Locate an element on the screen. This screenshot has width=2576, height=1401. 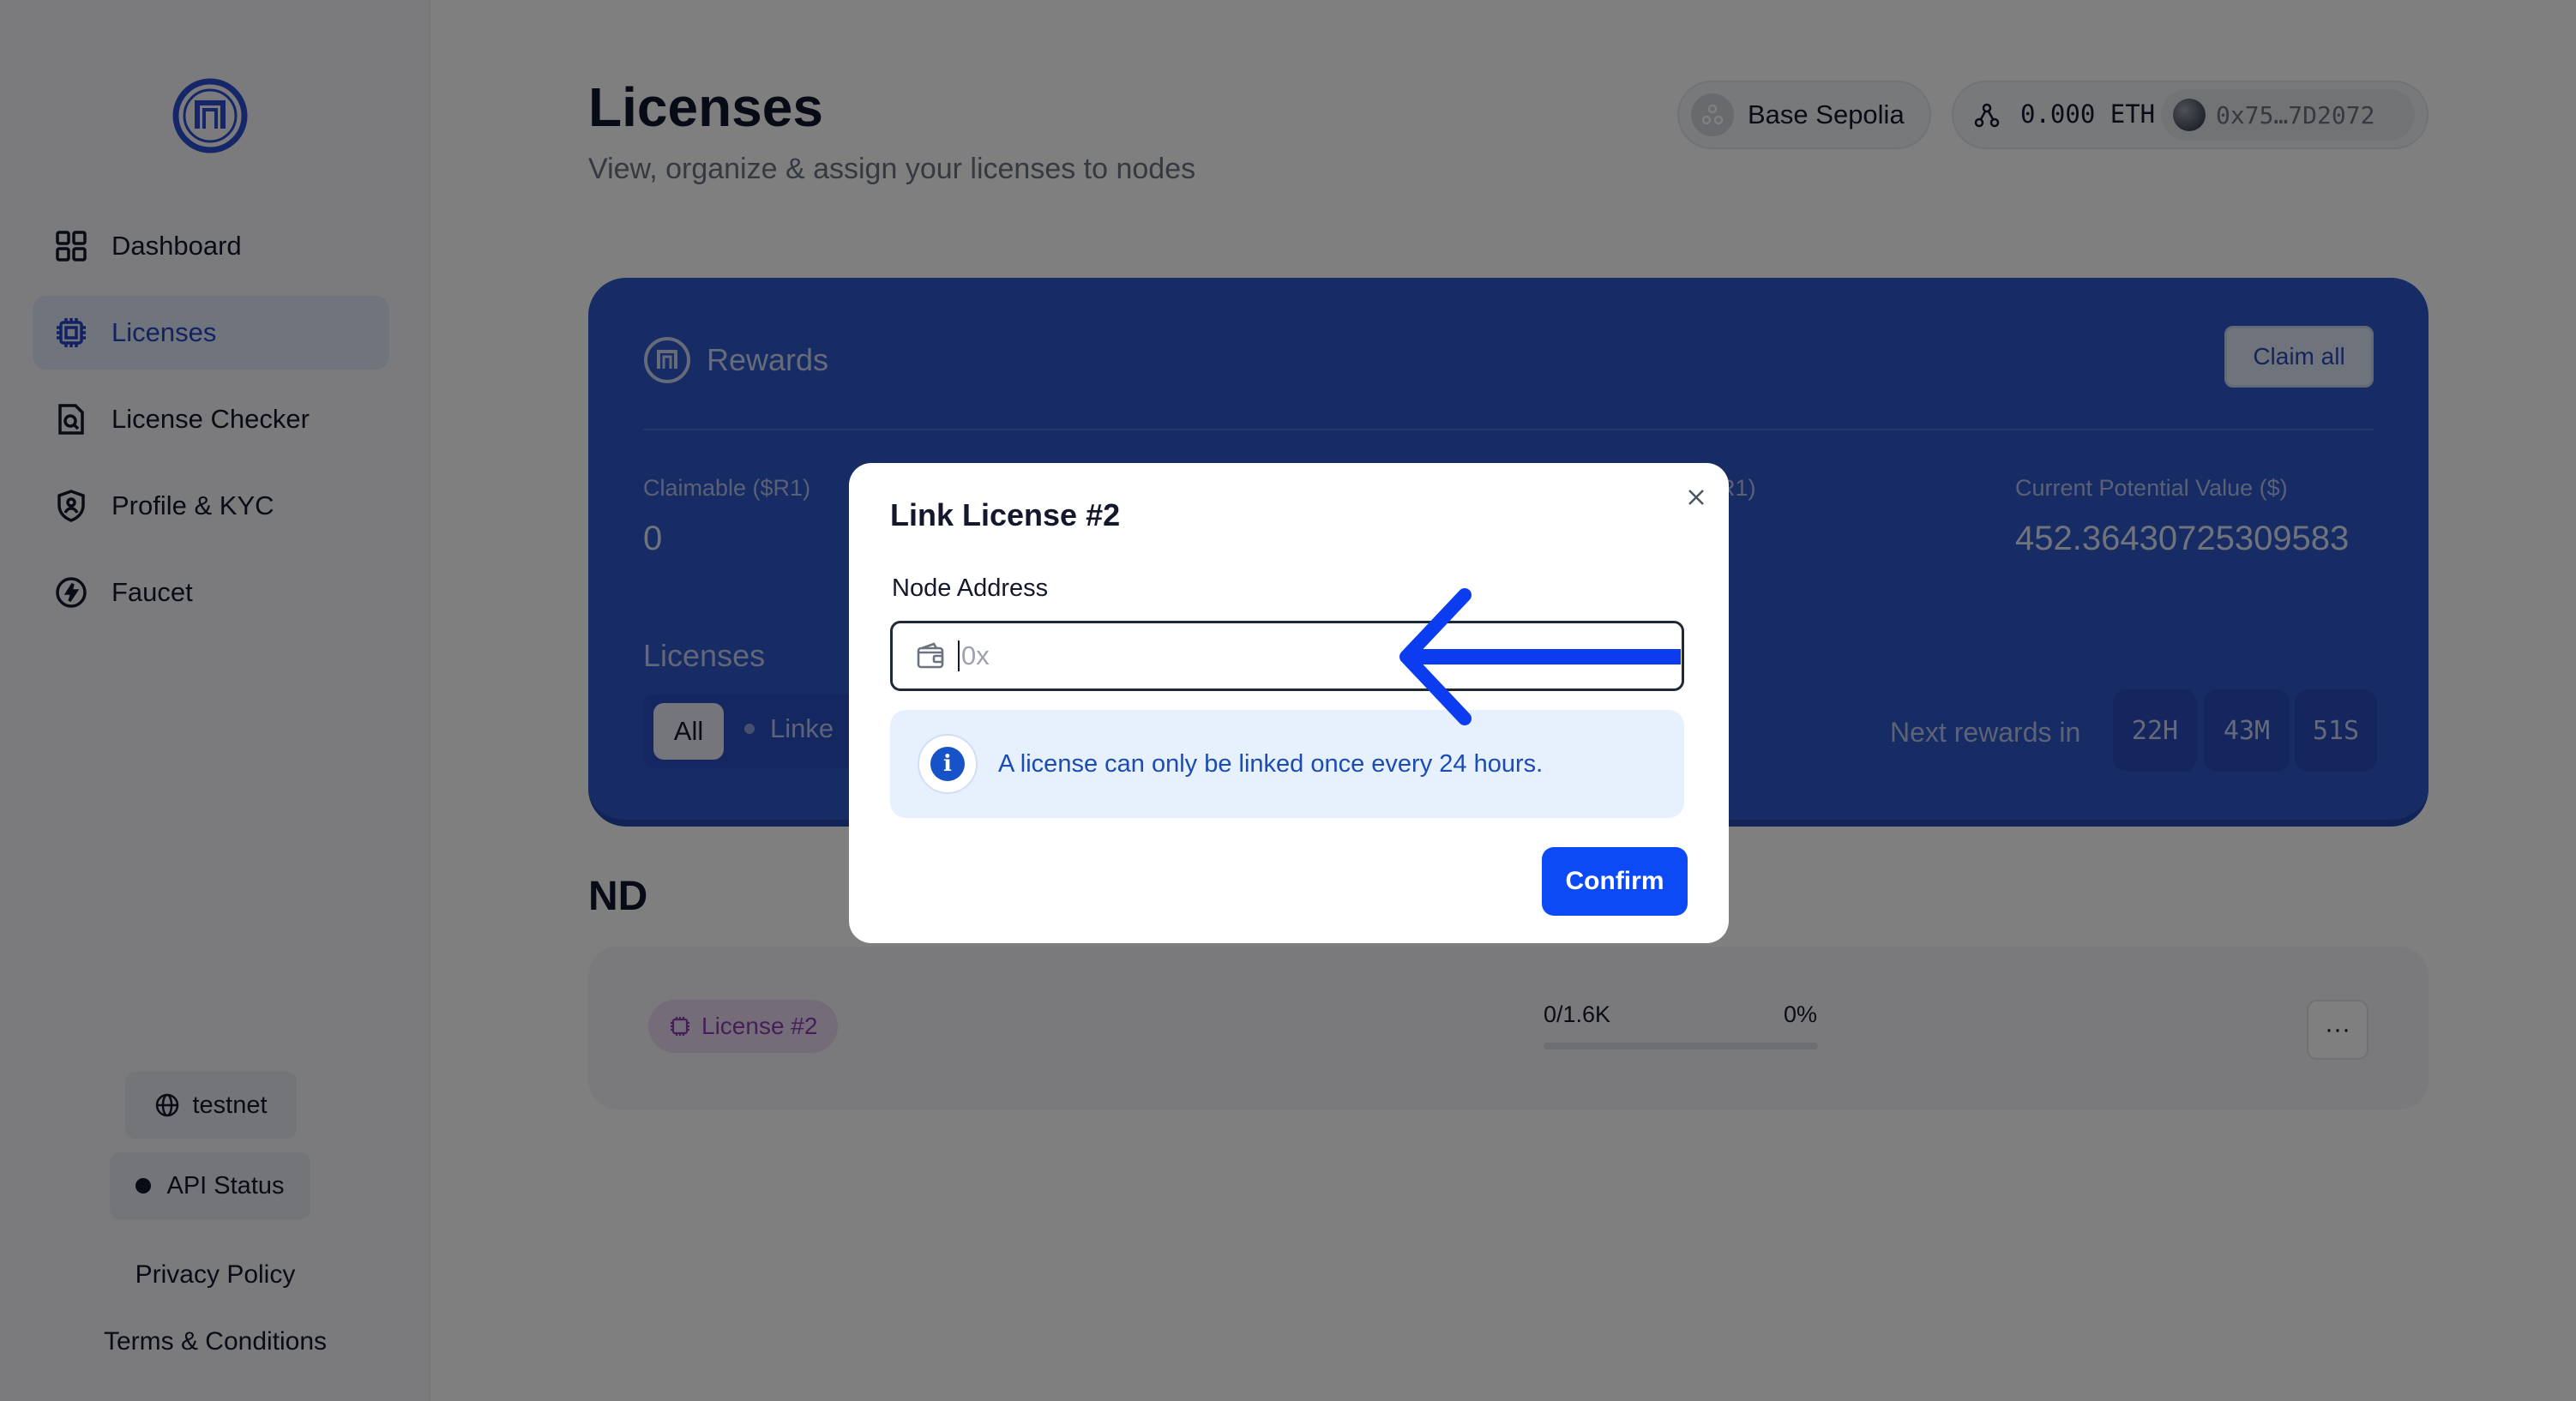
wallet-icon is located at coordinates (930, 655).